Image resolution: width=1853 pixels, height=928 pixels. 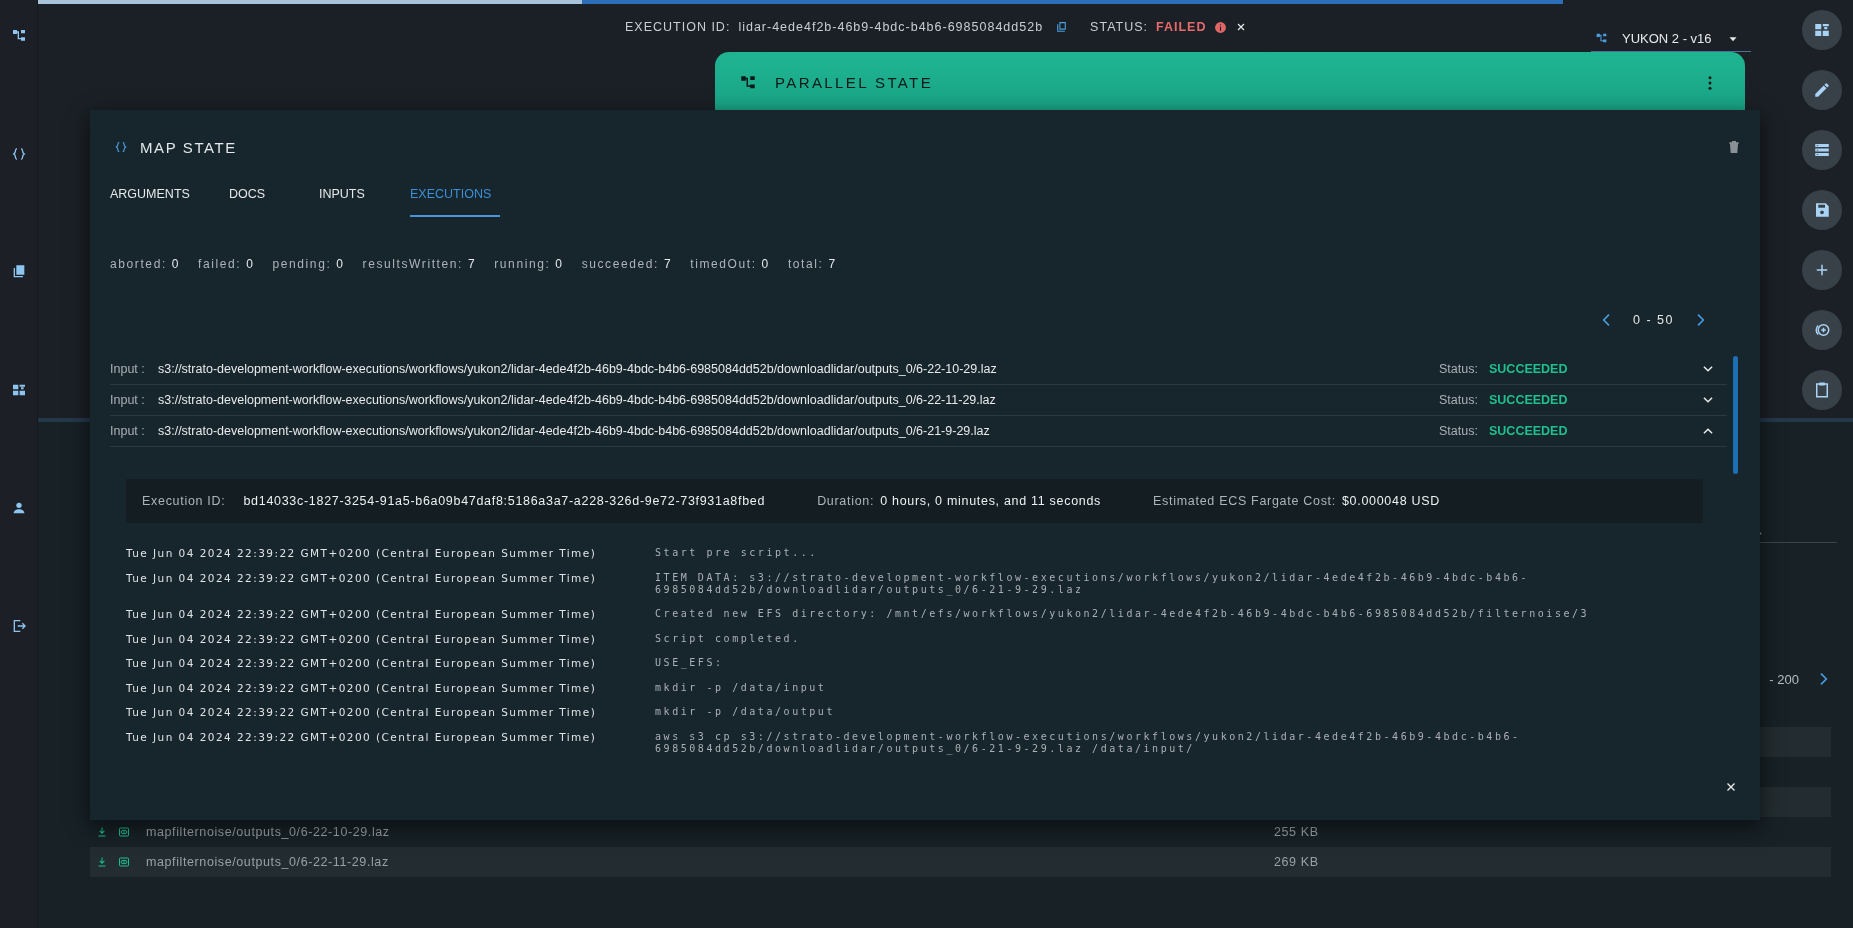 What do you see at coordinates (578, 369) in the screenshot?
I see `input-path: s3://strato-development-workflow-executions/workflows/yukon2/lidar-4ede4f2b-46b9-4bdc-b4b6-6985084dd52b/downloadlidar/outputs_0/6-22-10-29.laz` at bounding box center [578, 369].